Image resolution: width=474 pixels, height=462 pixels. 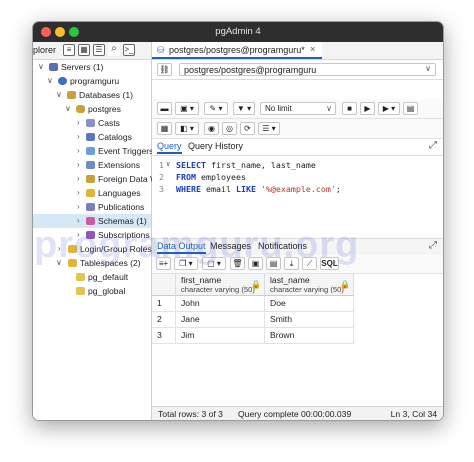 What do you see at coordinates (255, 263) in the screenshot?
I see `save-data-icon: ▣` at bounding box center [255, 263].